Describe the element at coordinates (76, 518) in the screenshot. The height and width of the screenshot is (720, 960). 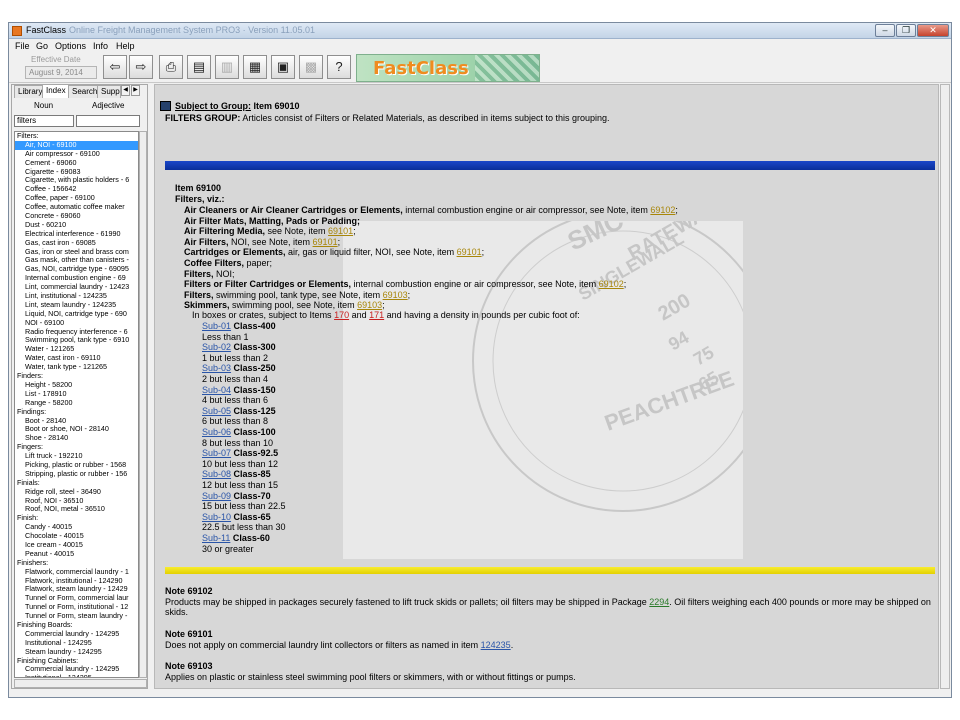
I see `index-list-heading: Finish:` at that location.